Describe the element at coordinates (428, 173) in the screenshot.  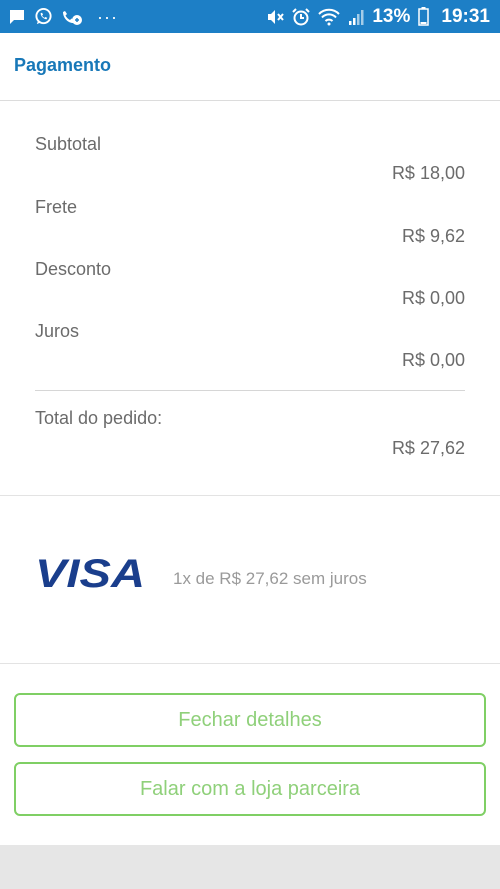
I see `subtotal-value: R$ 18,00` at that location.